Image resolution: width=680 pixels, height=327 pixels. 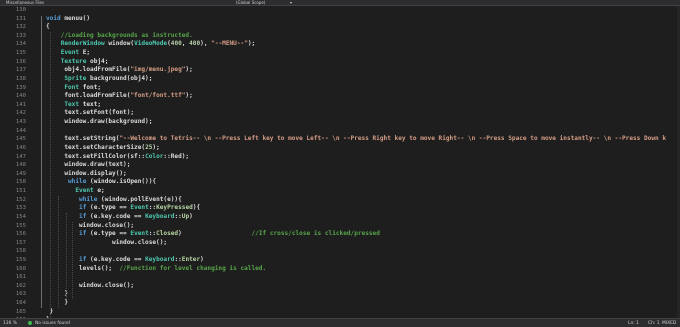 I want to click on encoding-indicator: MIXED, so click(x=669, y=323).